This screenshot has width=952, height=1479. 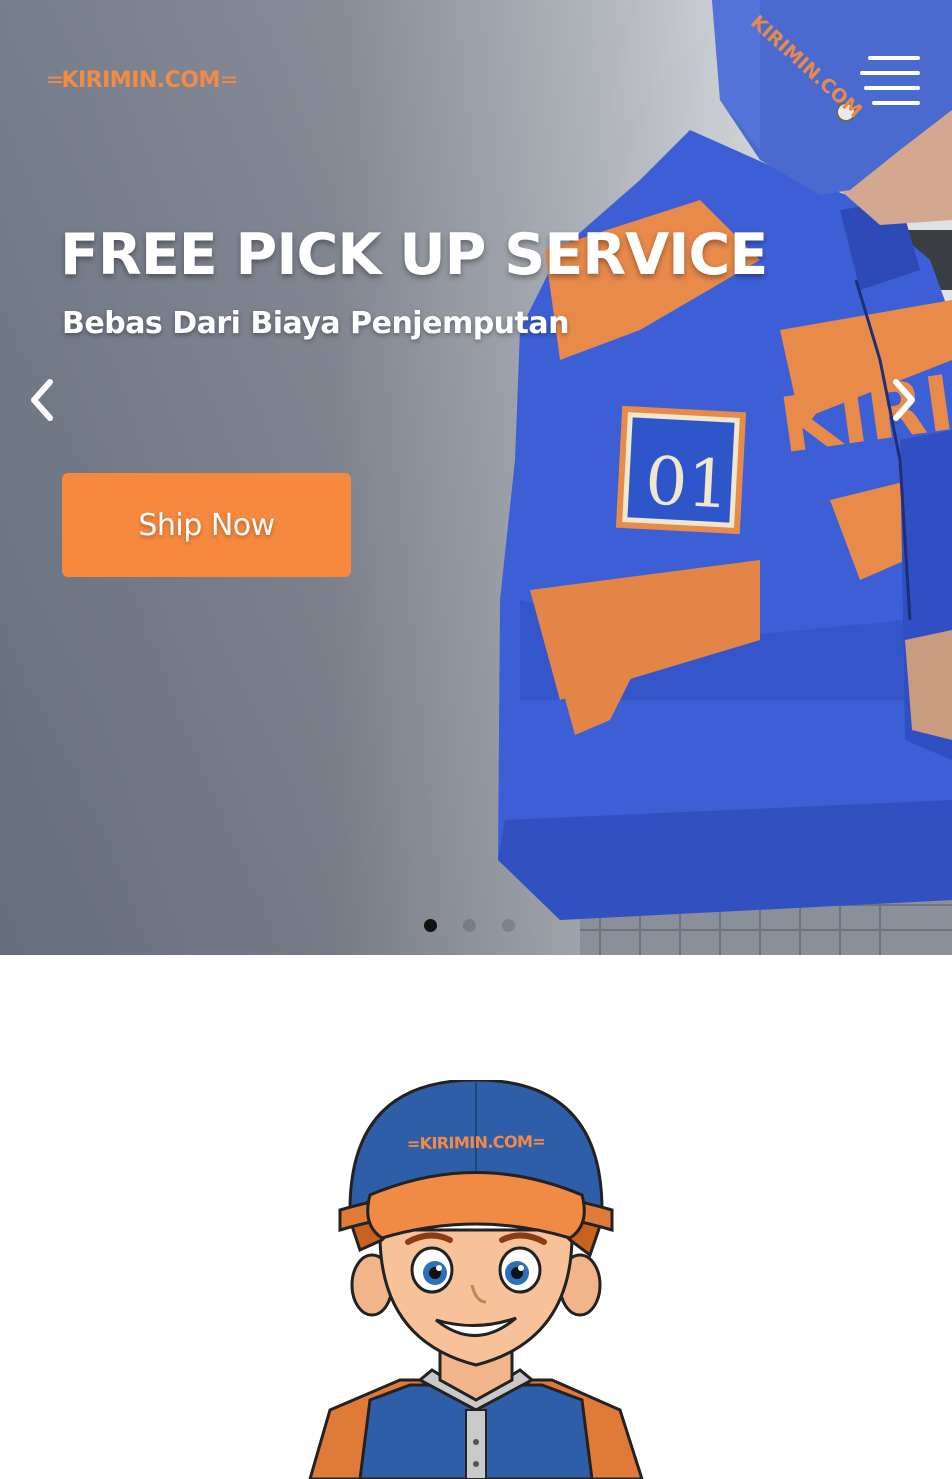 I want to click on chevron-left-icon, so click(x=42, y=400).